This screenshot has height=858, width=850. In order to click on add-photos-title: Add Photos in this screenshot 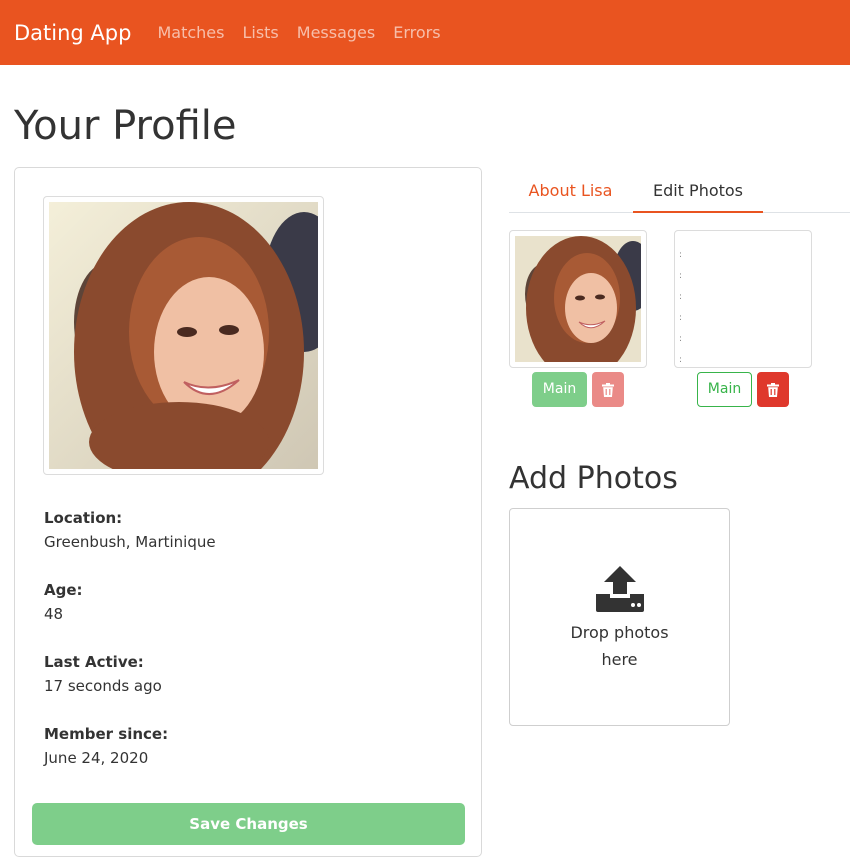, I will do `click(593, 478)`.